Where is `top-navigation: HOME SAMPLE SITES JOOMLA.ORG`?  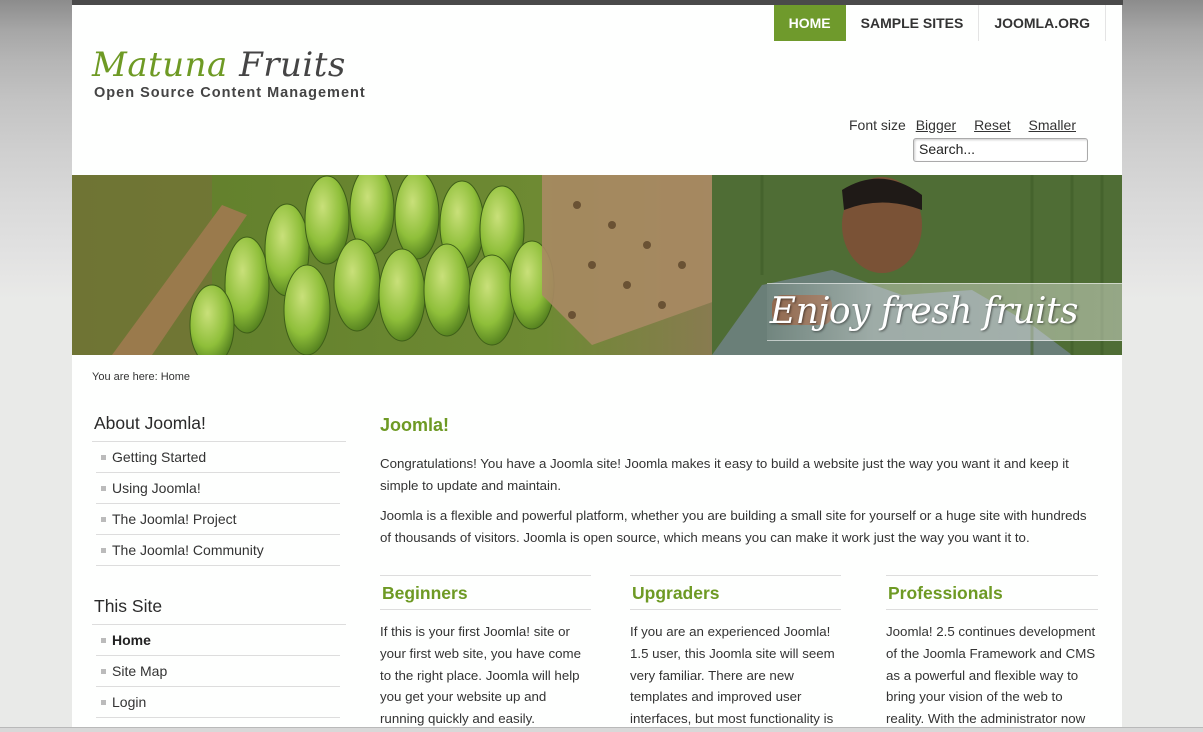 top-navigation: HOME SAMPLE SITES JOOMLA.ORG is located at coordinates (939, 23).